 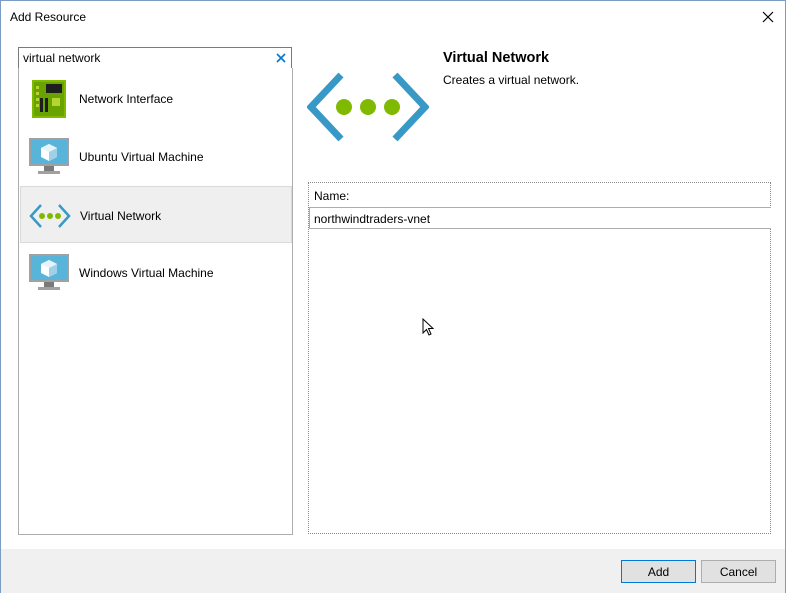 What do you see at coordinates (49, 99) in the screenshot?
I see `network-interface-icon` at bounding box center [49, 99].